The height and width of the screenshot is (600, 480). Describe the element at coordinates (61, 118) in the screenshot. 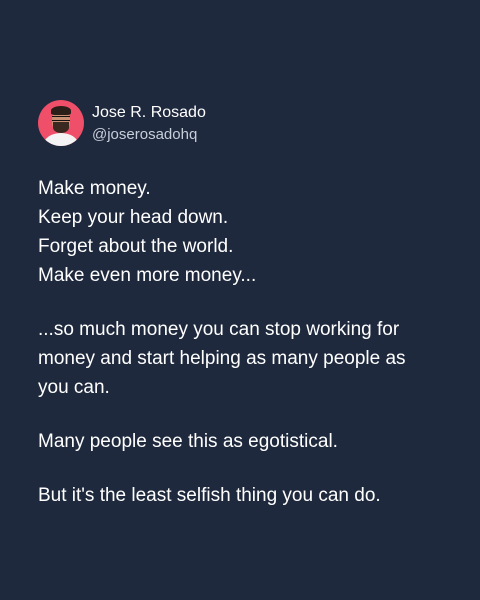

I see `avatar-glasses` at that location.